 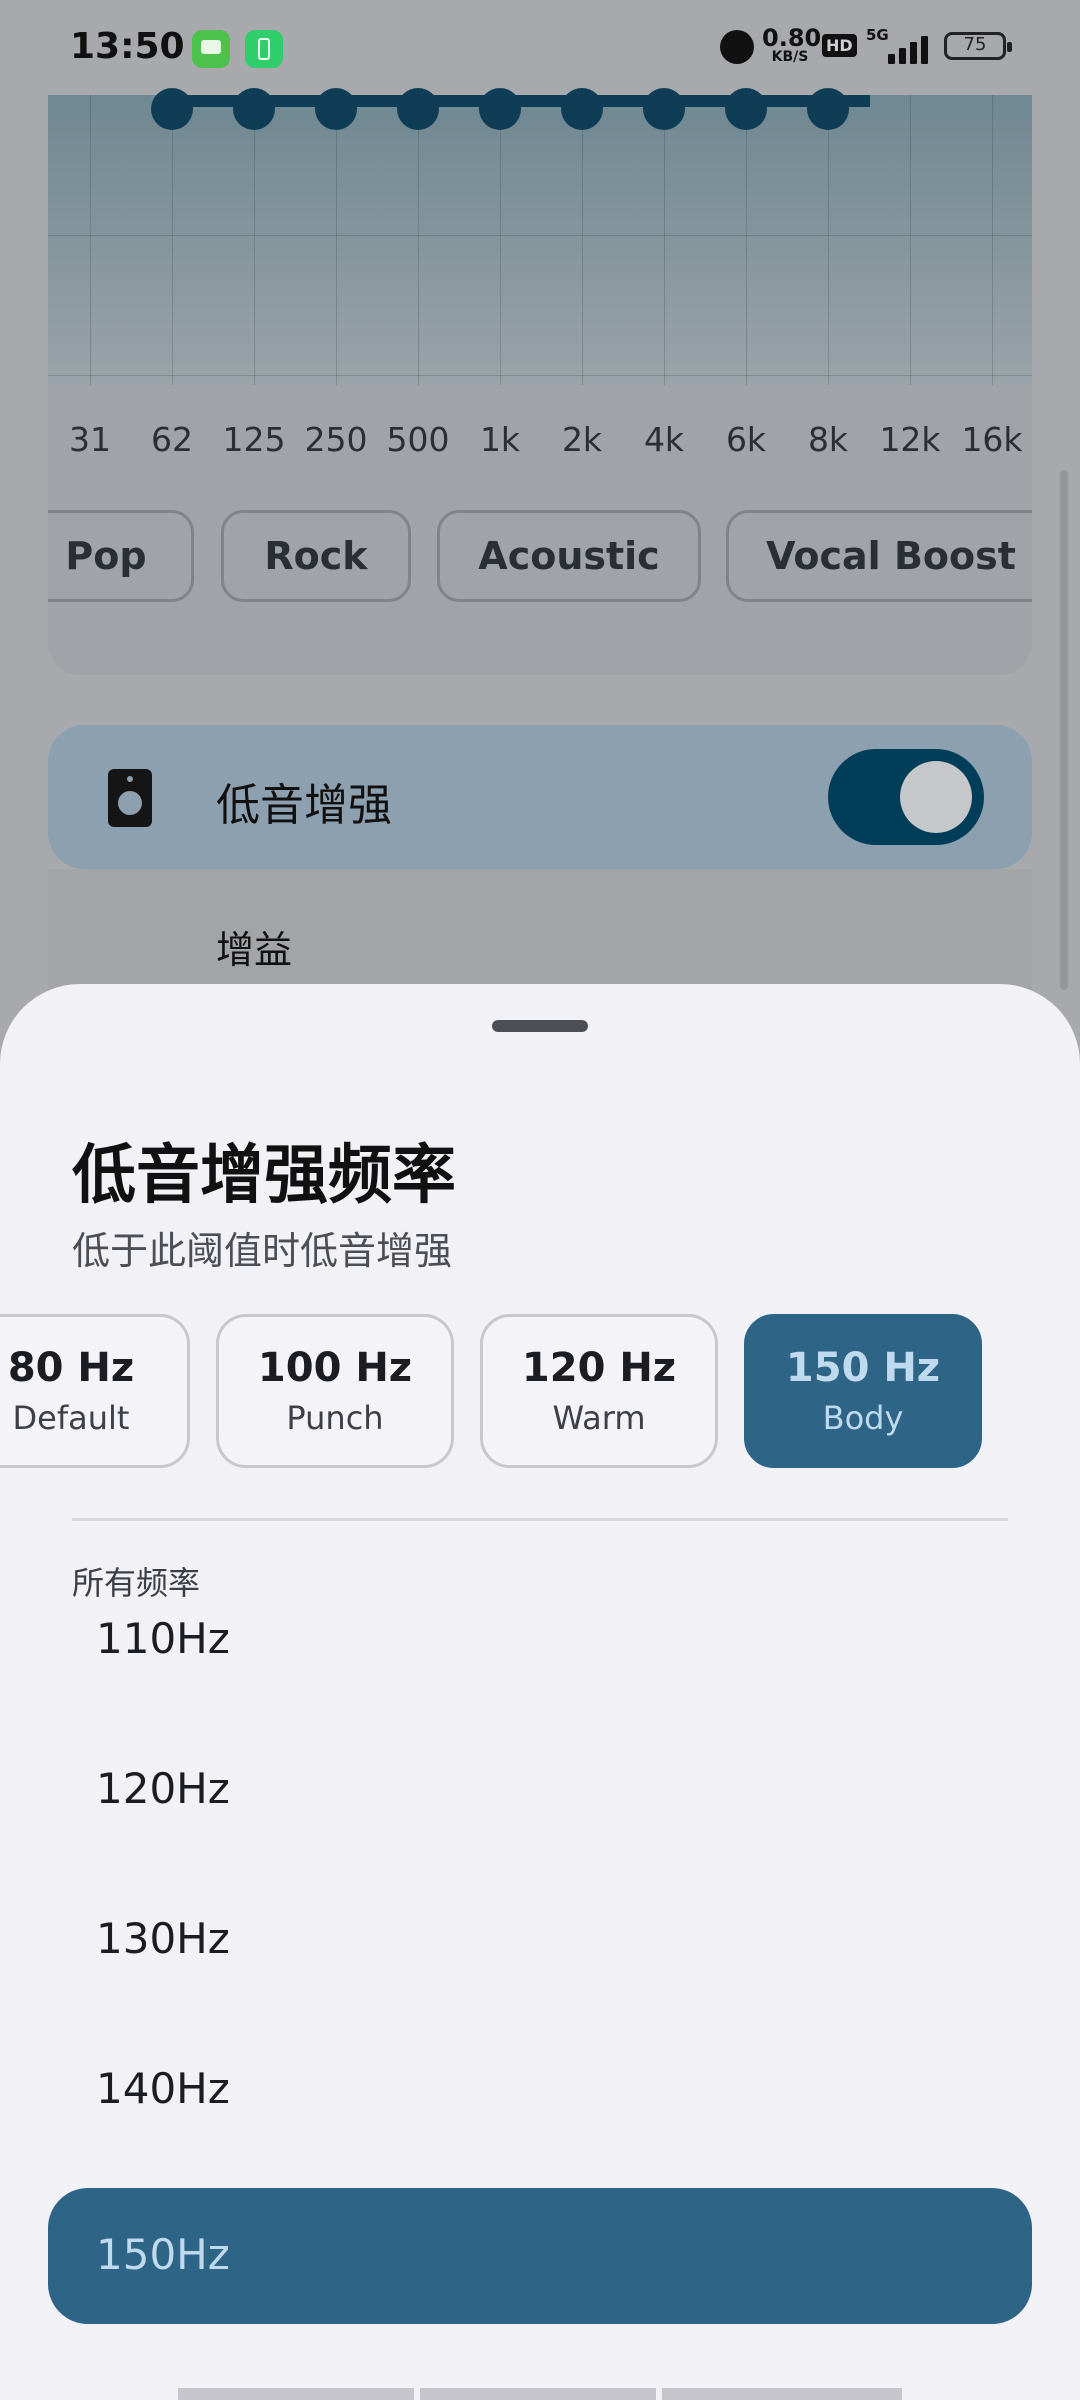 I want to click on frequency-tick-label: 125, so click(x=254, y=439).